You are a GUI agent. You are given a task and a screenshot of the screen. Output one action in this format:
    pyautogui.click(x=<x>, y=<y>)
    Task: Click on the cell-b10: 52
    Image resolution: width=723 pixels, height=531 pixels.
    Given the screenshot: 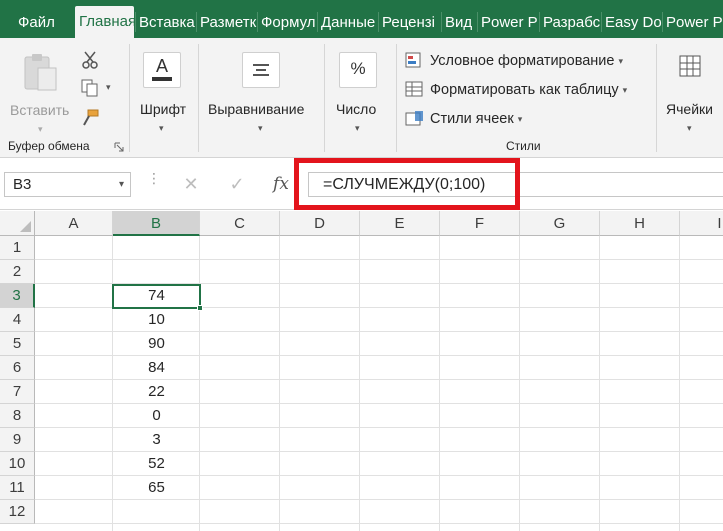 What is the action you would take?
    pyautogui.click(x=156, y=464)
    